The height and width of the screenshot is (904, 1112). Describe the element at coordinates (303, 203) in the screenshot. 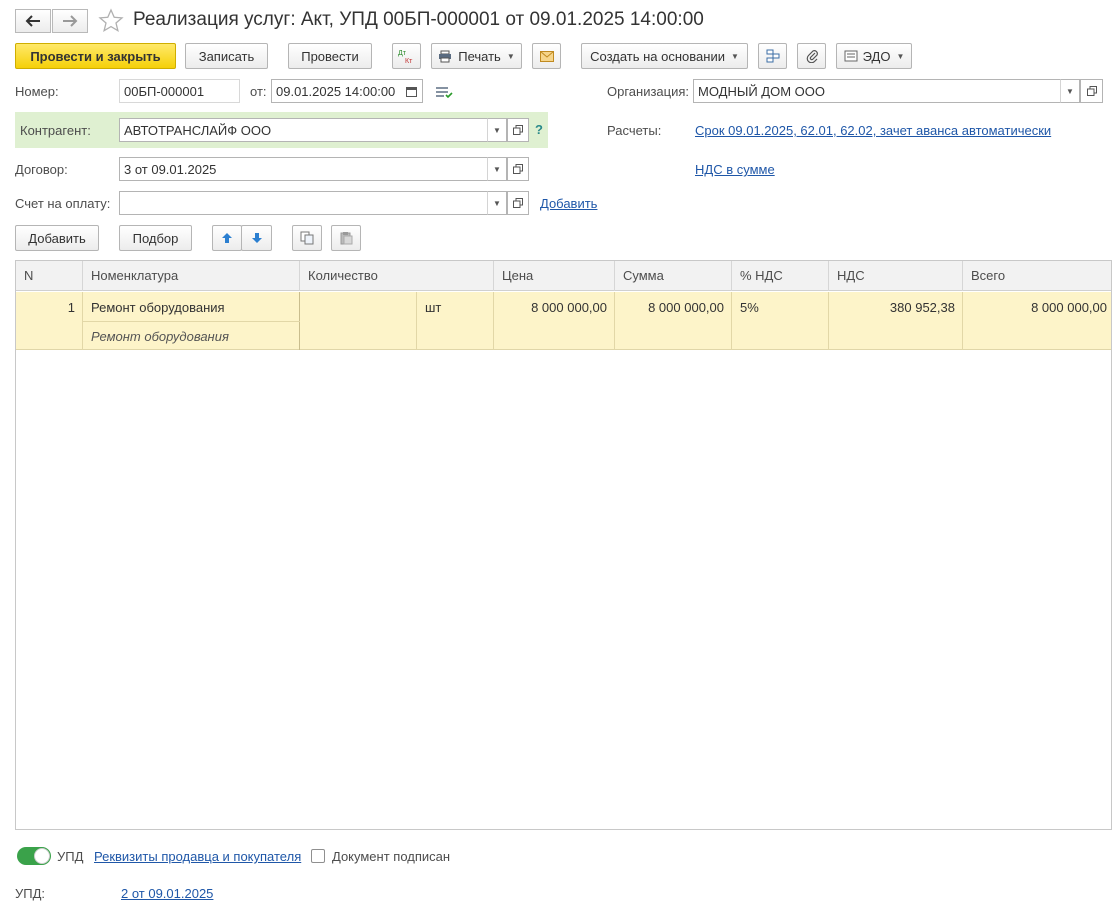

I see `invoice-field` at that location.